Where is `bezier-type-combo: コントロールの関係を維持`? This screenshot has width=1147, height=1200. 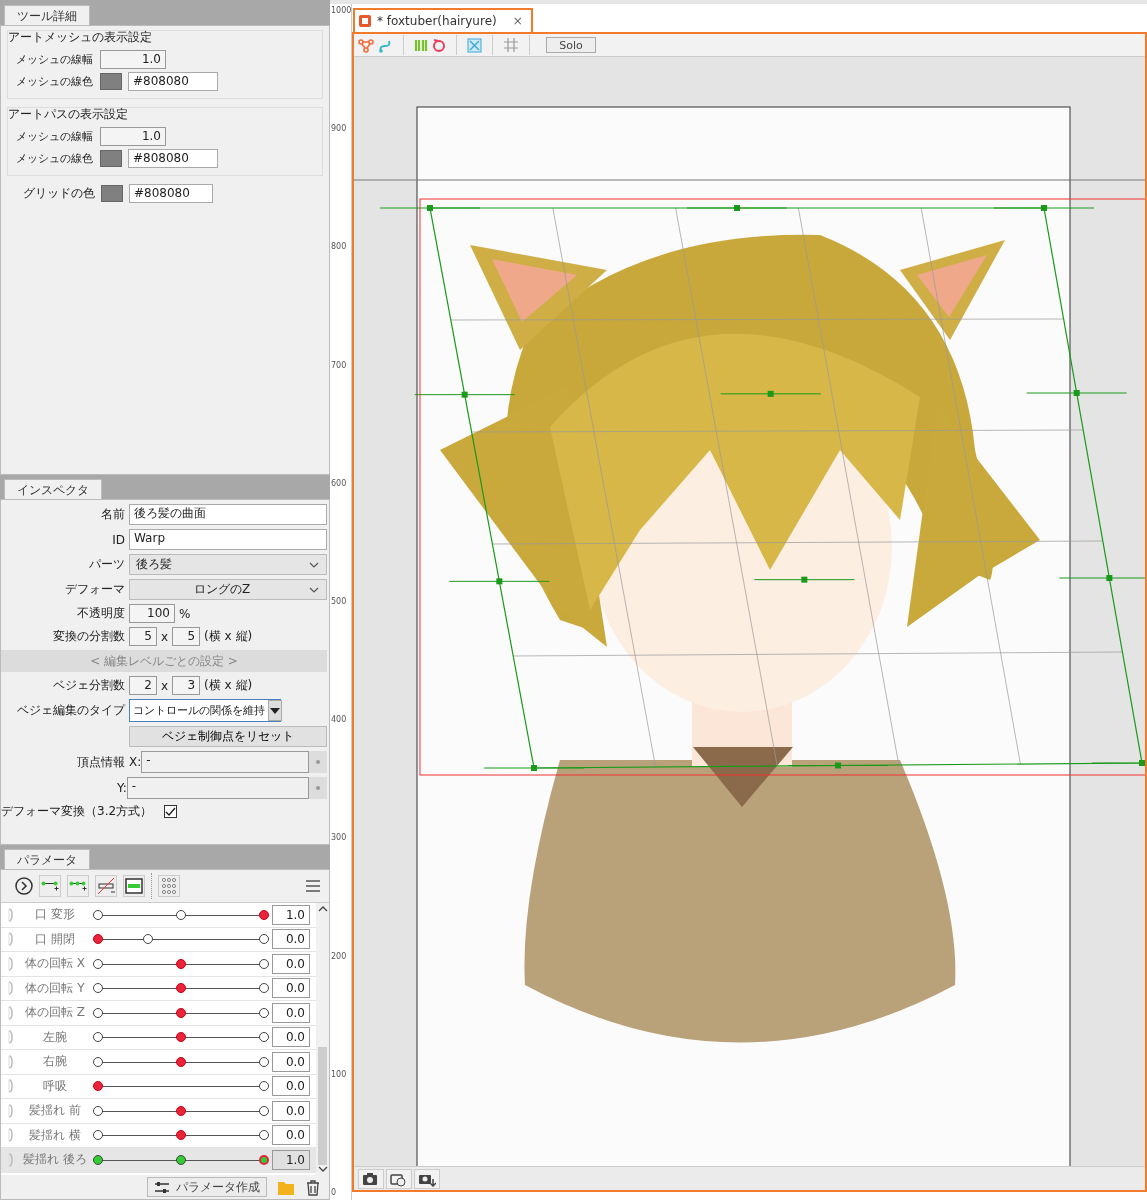 bezier-type-combo: コントロールの関係を維持 is located at coordinates (205, 710).